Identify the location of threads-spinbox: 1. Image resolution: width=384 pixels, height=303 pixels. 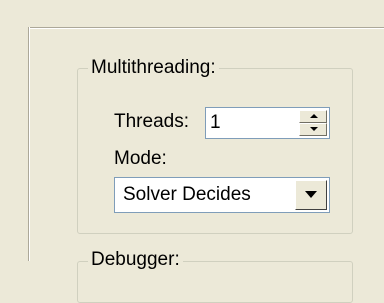
(267, 123).